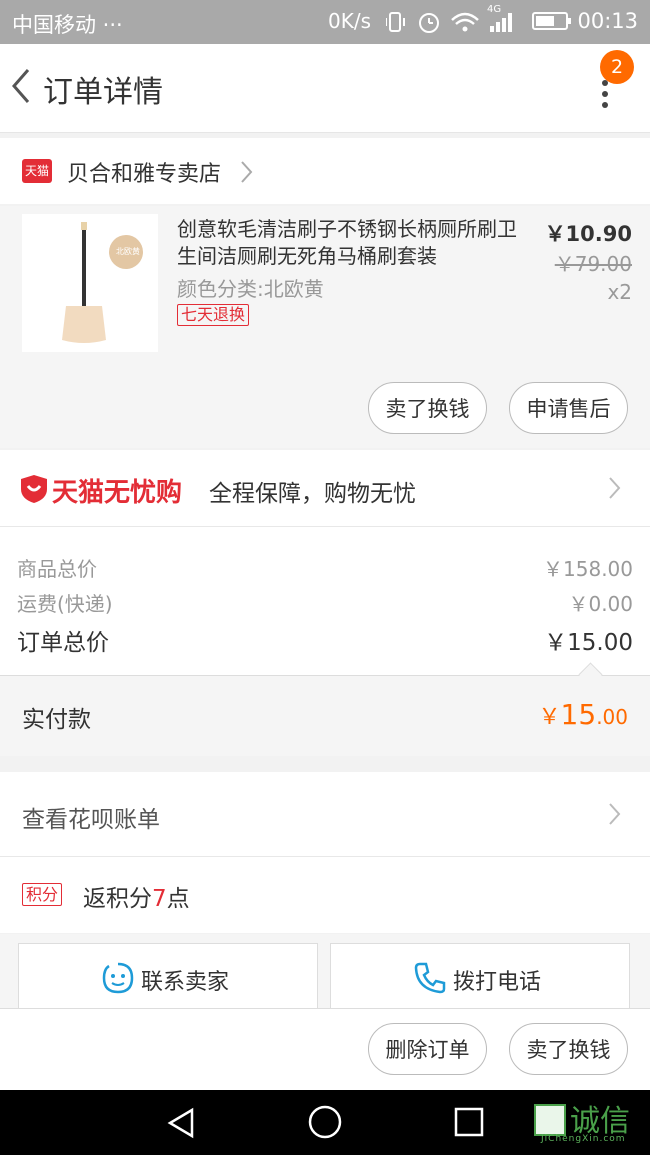  I want to click on watermark-subtext: JiChengXin.com, so click(583, 1139).